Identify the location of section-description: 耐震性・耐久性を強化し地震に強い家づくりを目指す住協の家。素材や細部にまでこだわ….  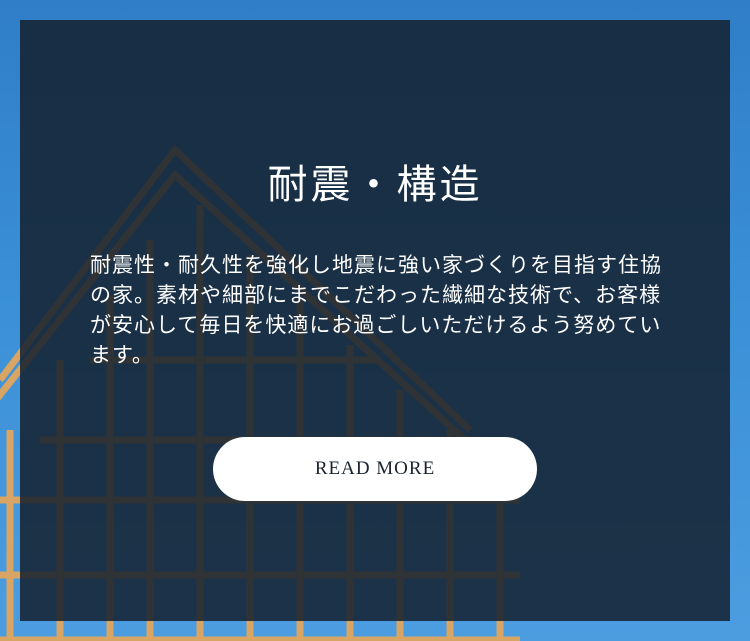
(376, 310).